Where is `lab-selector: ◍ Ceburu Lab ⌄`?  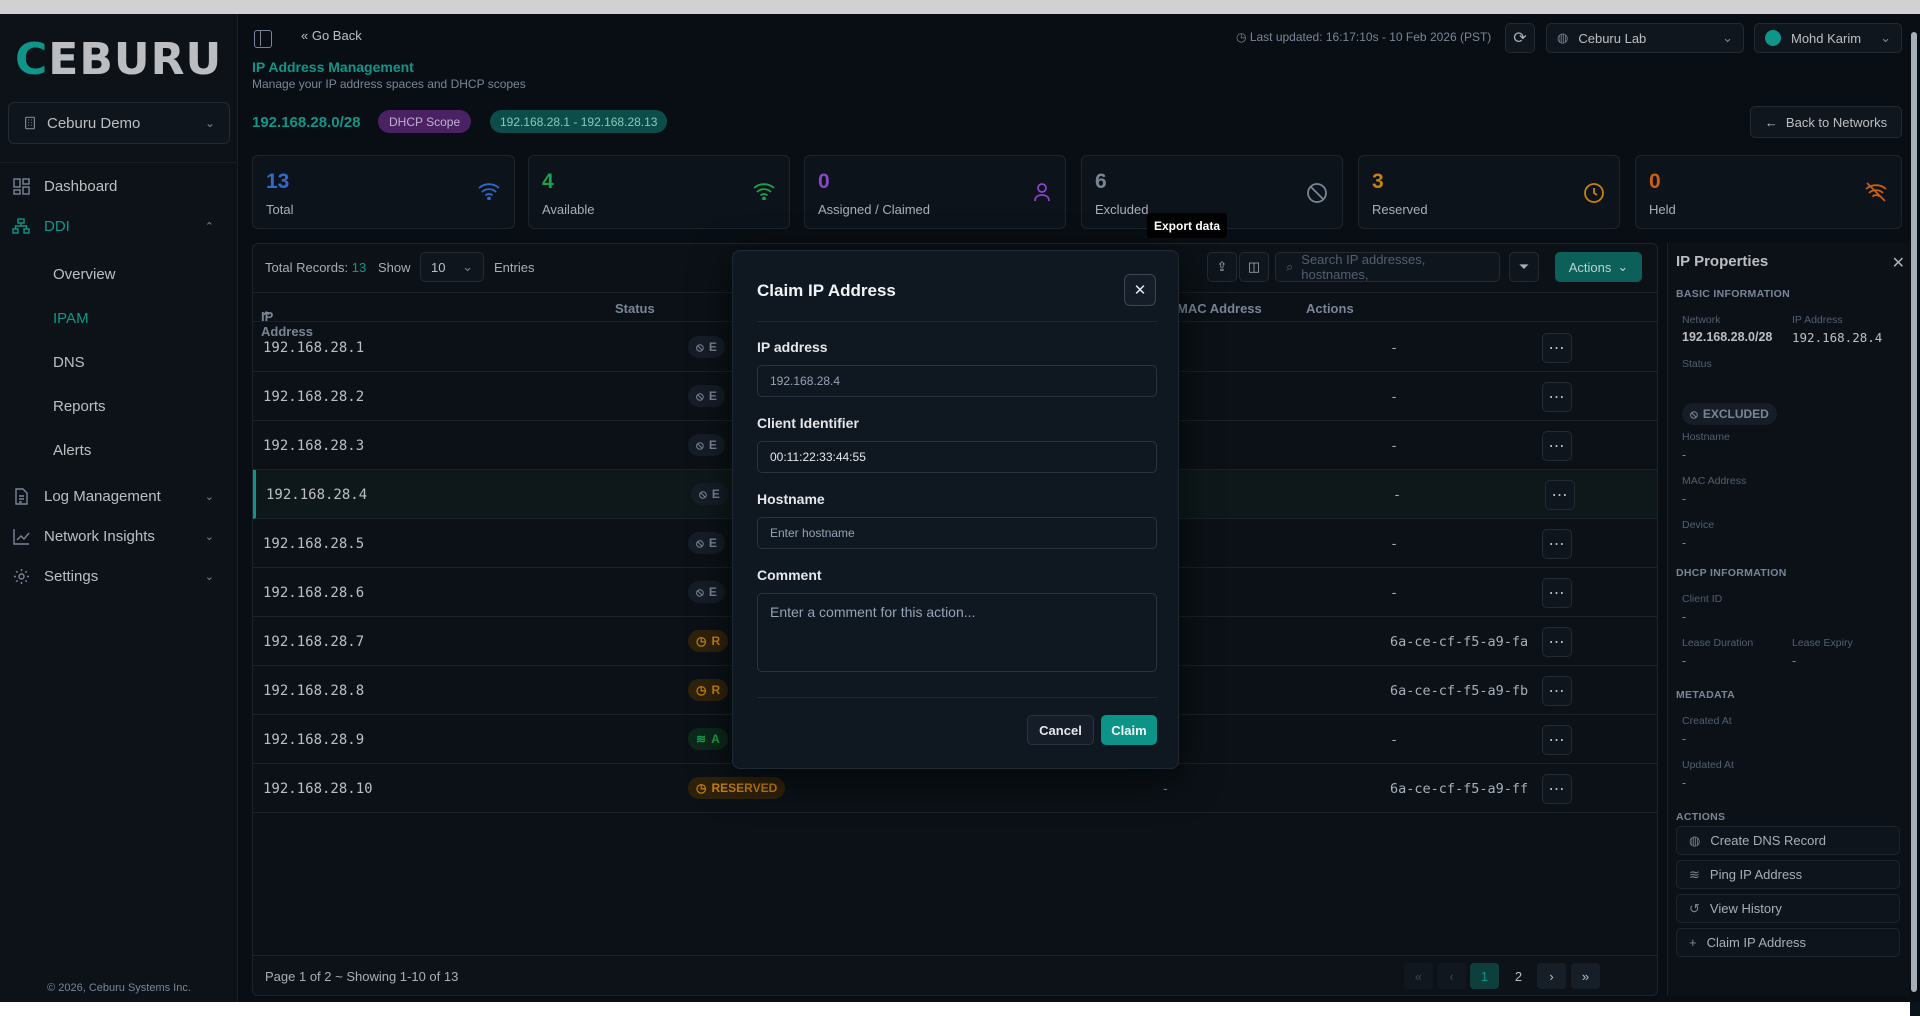
lab-selector: ◍ Ceburu Lab ⌄ is located at coordinates (1645, 38).